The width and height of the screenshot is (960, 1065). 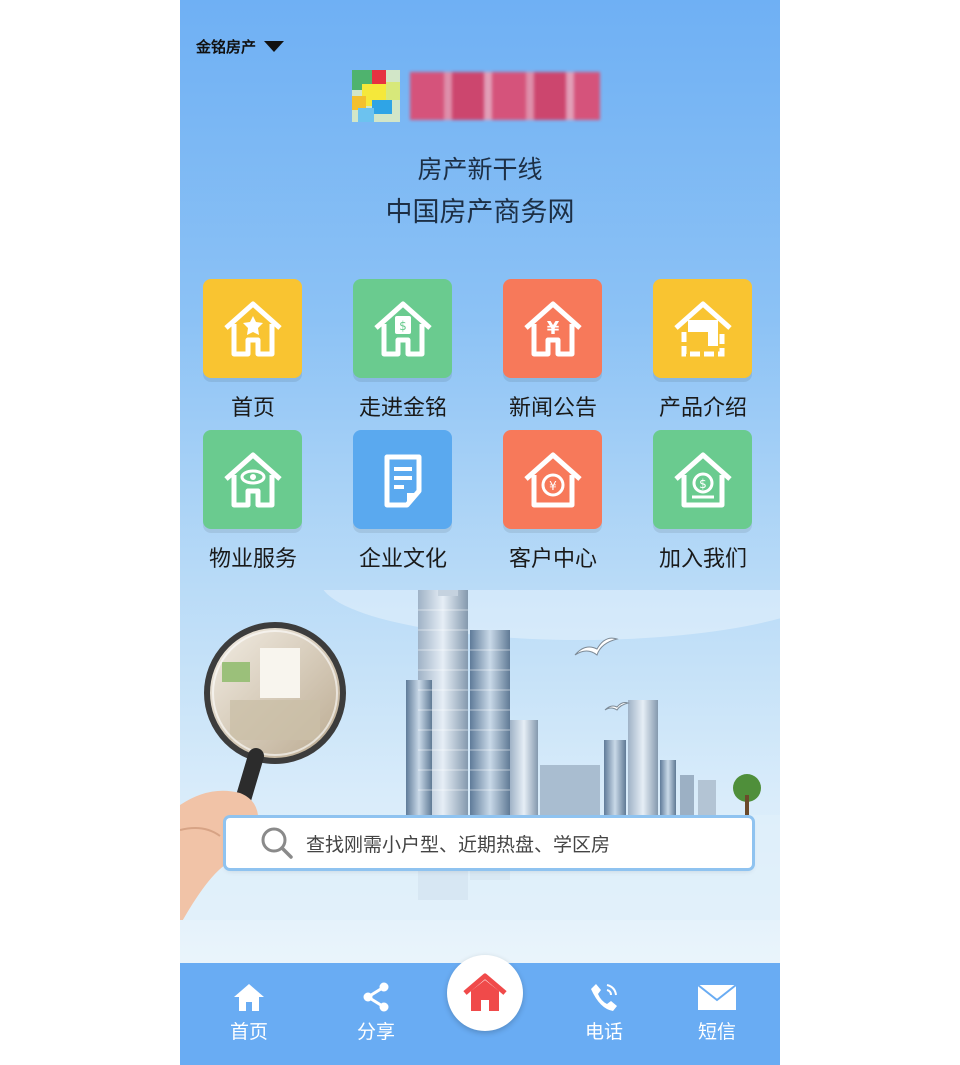 I want to click on home-money-icon: $, so click(x=702, y=479).